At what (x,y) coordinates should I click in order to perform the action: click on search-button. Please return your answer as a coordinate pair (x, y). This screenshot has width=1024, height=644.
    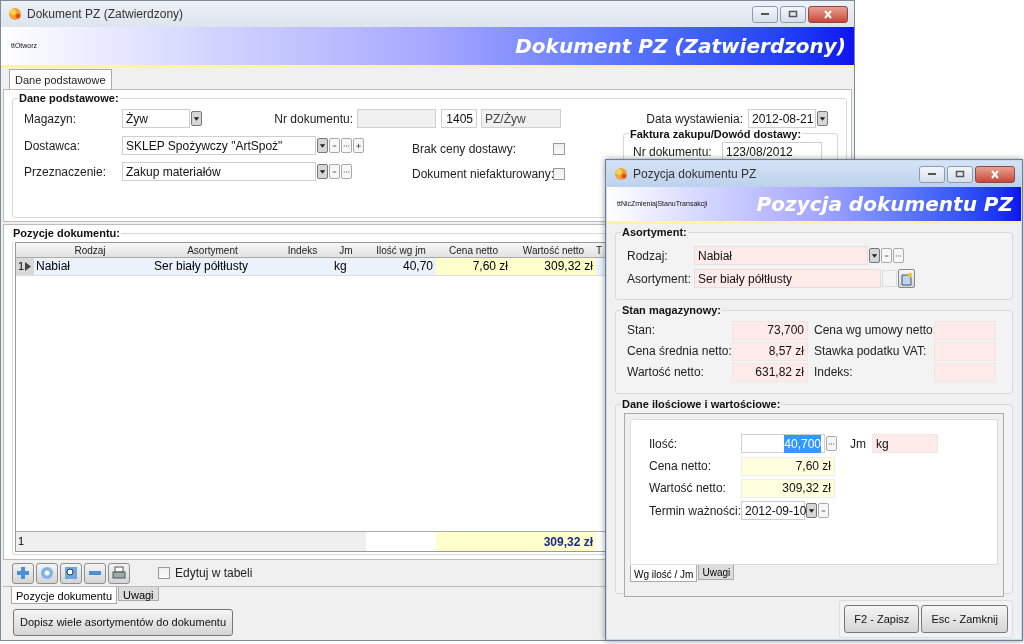
    Looking at the image, I should click on (71, 573).